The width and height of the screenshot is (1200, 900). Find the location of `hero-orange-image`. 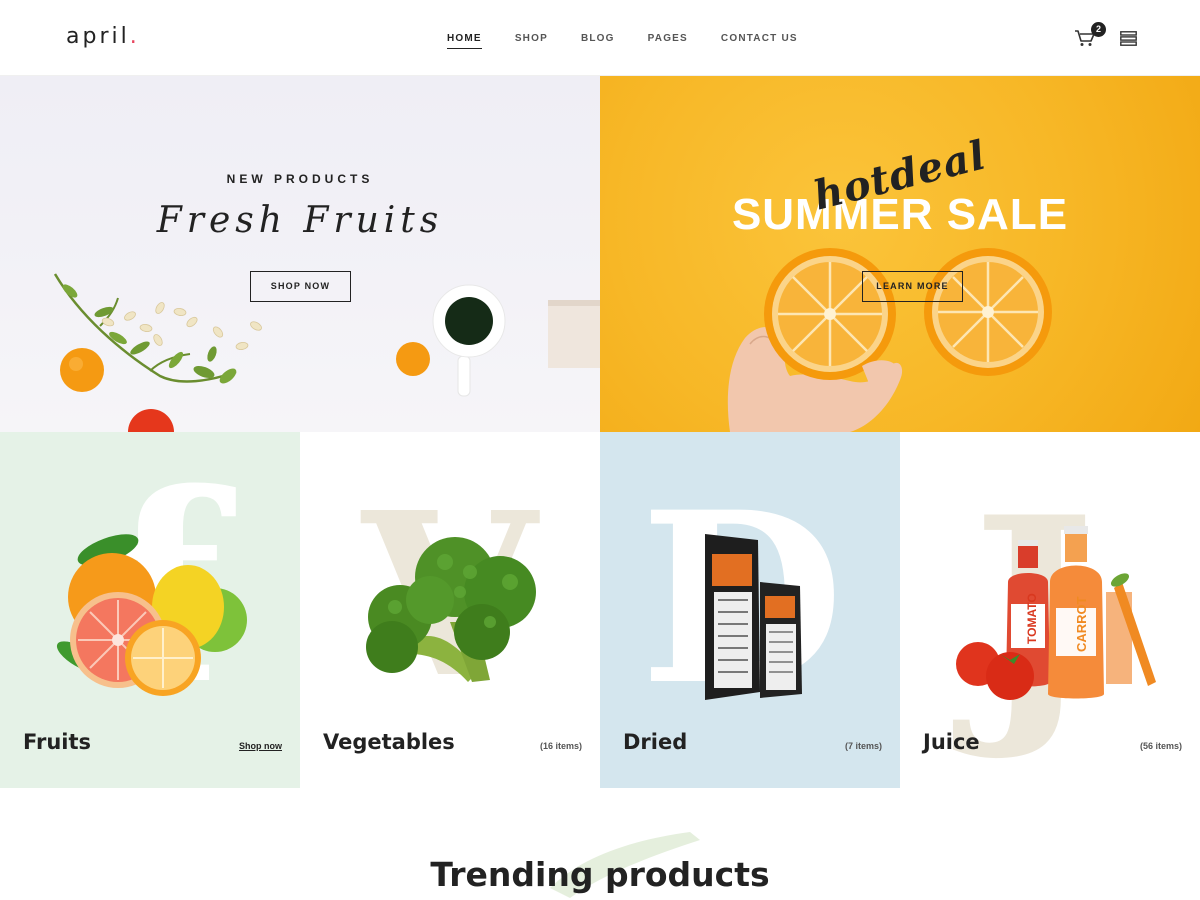

hero-orange-image is located at coordinates (889, 340).